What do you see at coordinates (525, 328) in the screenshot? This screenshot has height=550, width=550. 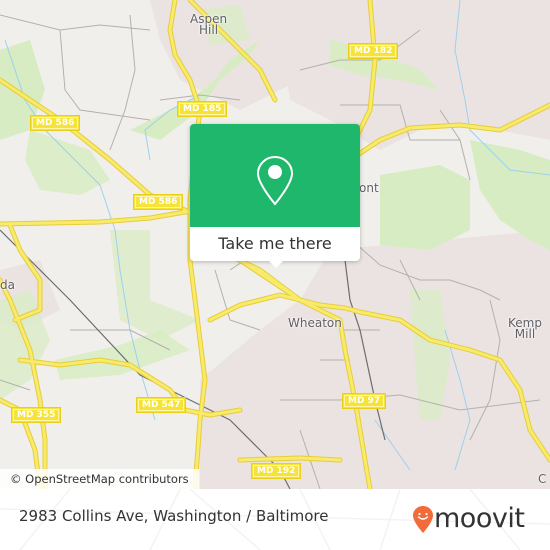 I see `place-label-kemp-mill: Kemp Mill` at bounding box center [525, 328].